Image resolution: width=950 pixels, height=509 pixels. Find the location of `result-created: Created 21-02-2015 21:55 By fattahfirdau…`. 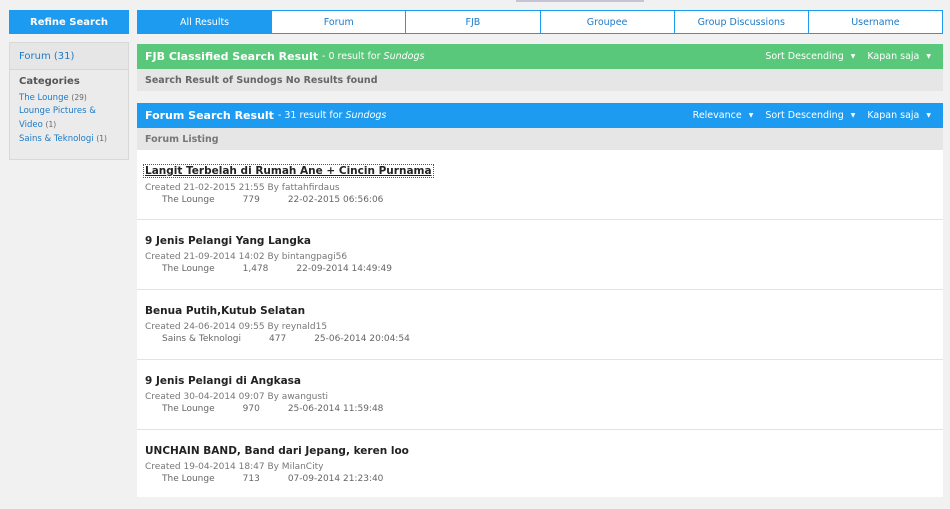

result-created: Created 21-02-2015 21:55 By fattahfirdau… is located at coordinates (242, 188).